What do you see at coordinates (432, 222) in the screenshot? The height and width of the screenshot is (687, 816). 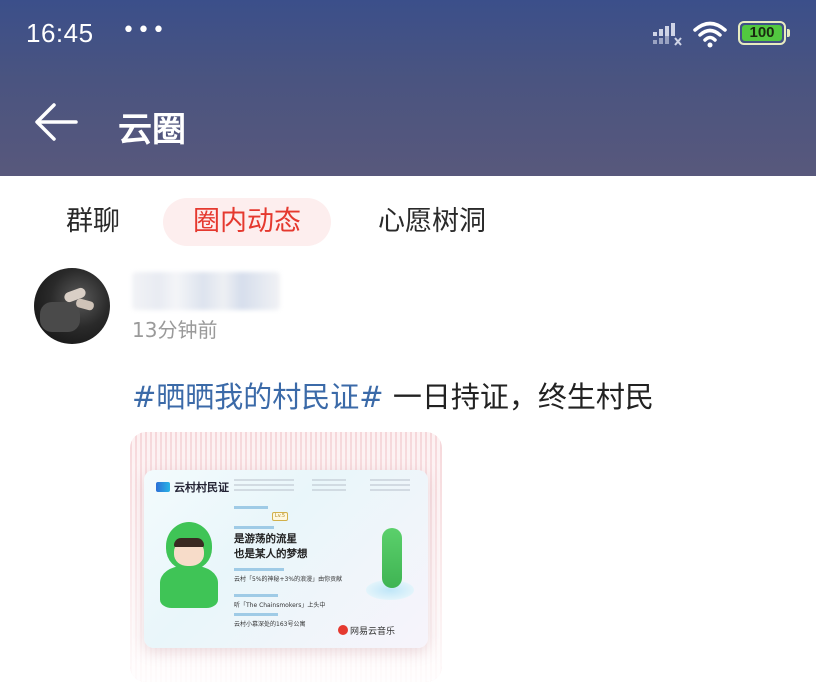 I see `tab-wish-tree: 心愿树洞` at bounding box center [432, 222].